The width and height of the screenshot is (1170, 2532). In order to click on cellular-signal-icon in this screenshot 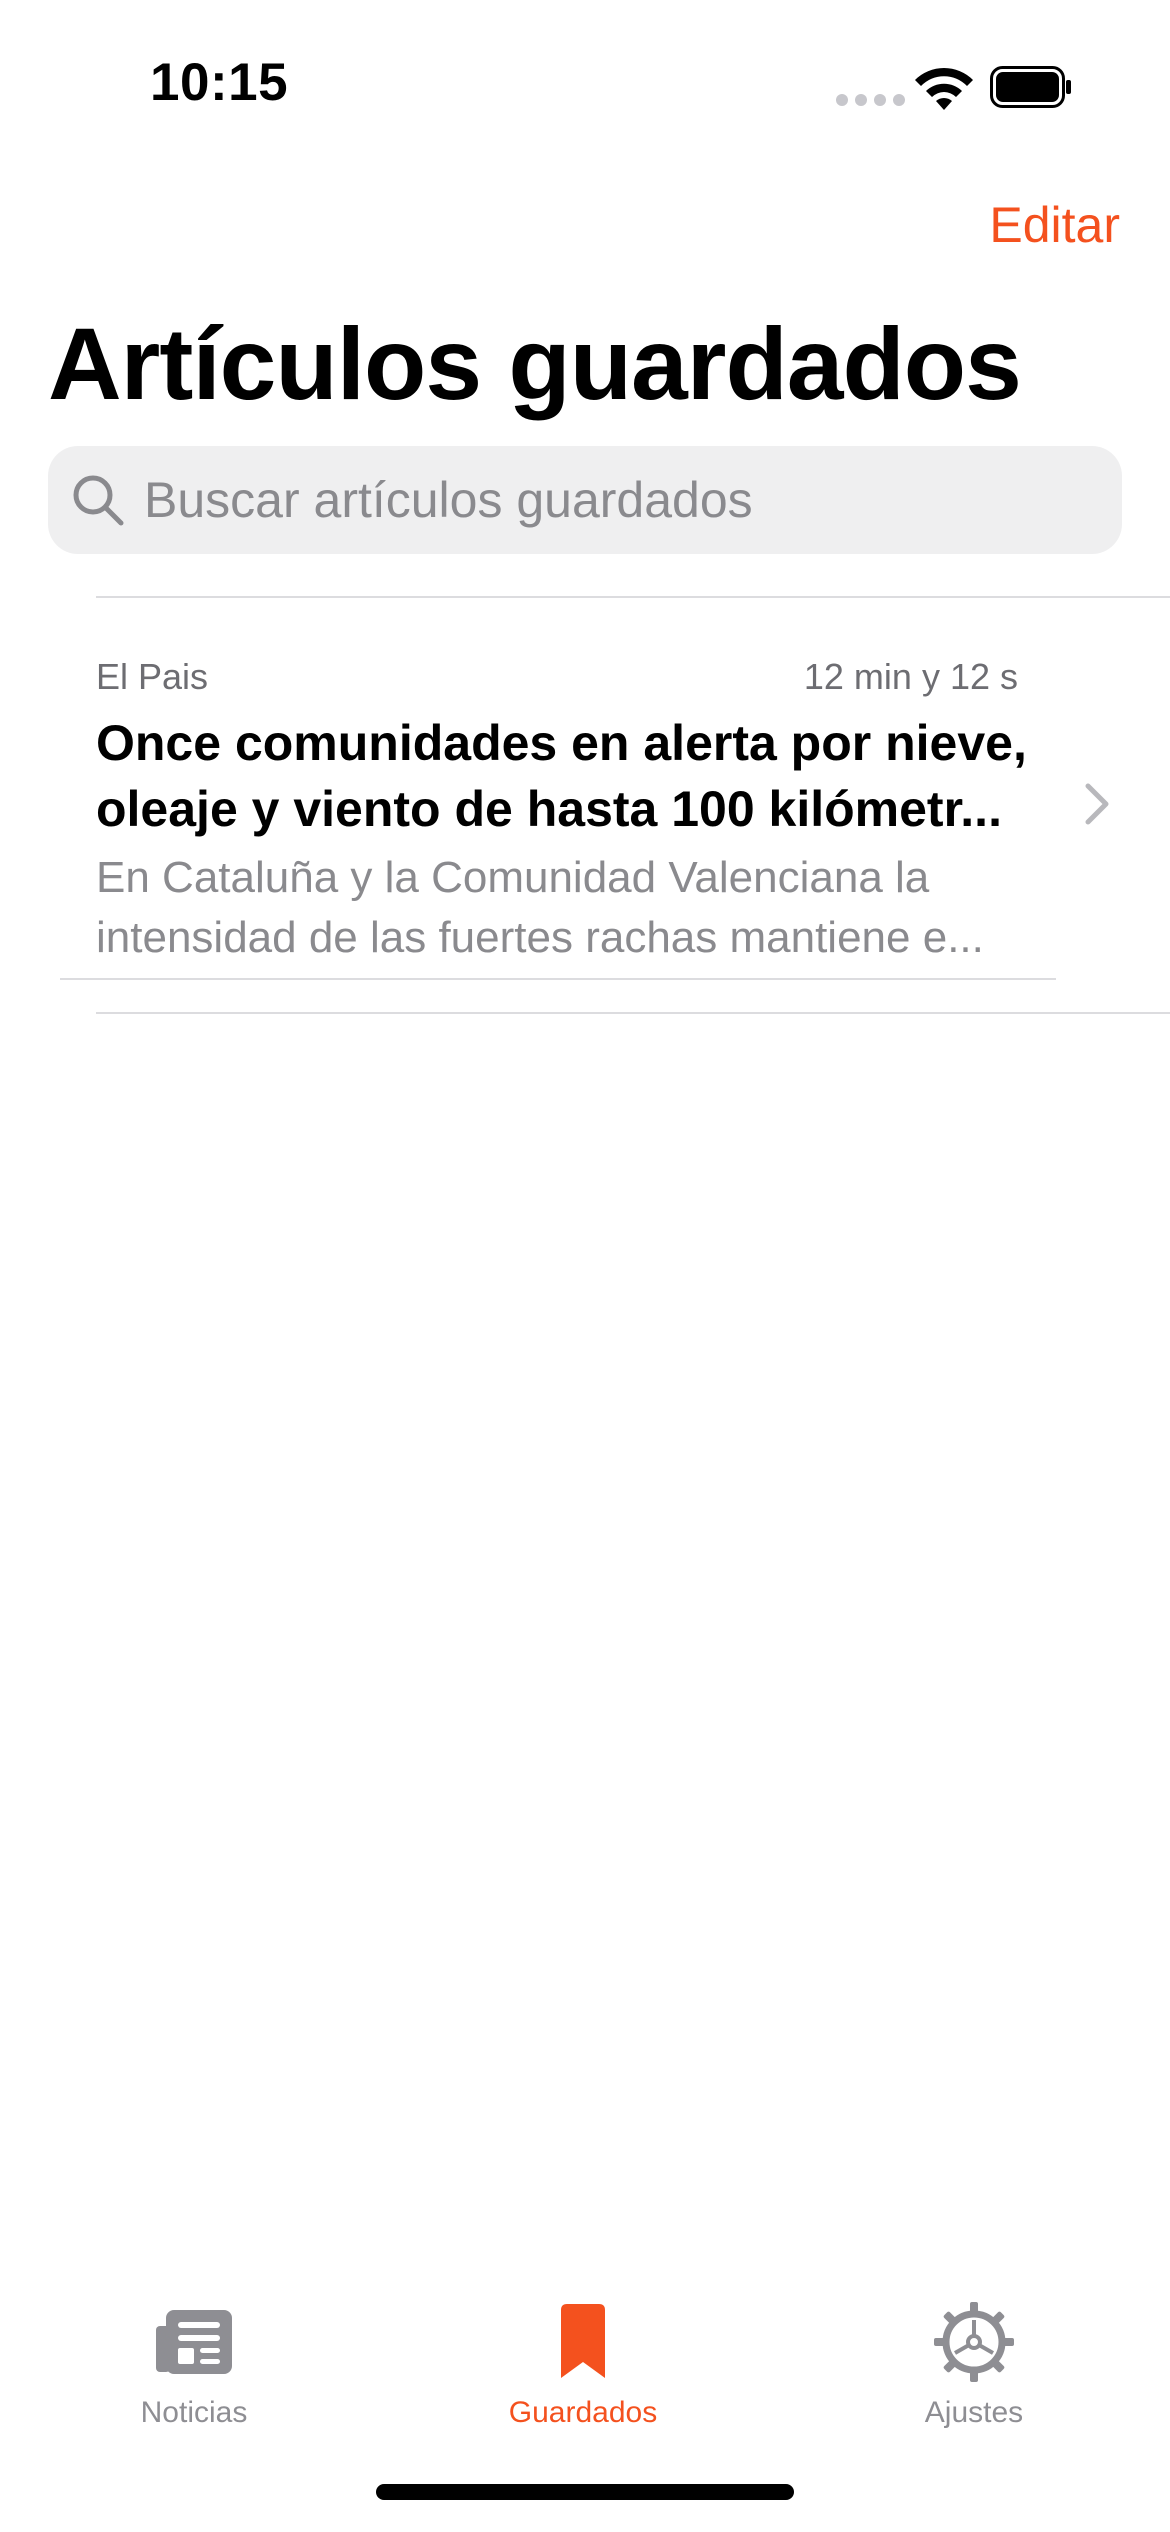, I will do `click(870, 100)`.